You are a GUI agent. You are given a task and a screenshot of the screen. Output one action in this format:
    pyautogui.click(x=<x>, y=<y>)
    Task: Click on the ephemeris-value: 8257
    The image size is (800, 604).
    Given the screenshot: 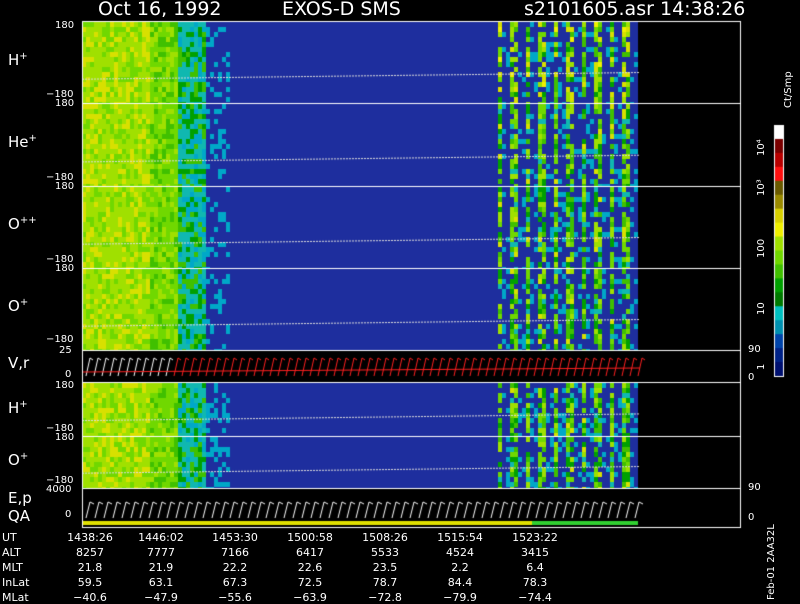 What is the action you would take?
    pyautogui.click(x=90, y=552)
    